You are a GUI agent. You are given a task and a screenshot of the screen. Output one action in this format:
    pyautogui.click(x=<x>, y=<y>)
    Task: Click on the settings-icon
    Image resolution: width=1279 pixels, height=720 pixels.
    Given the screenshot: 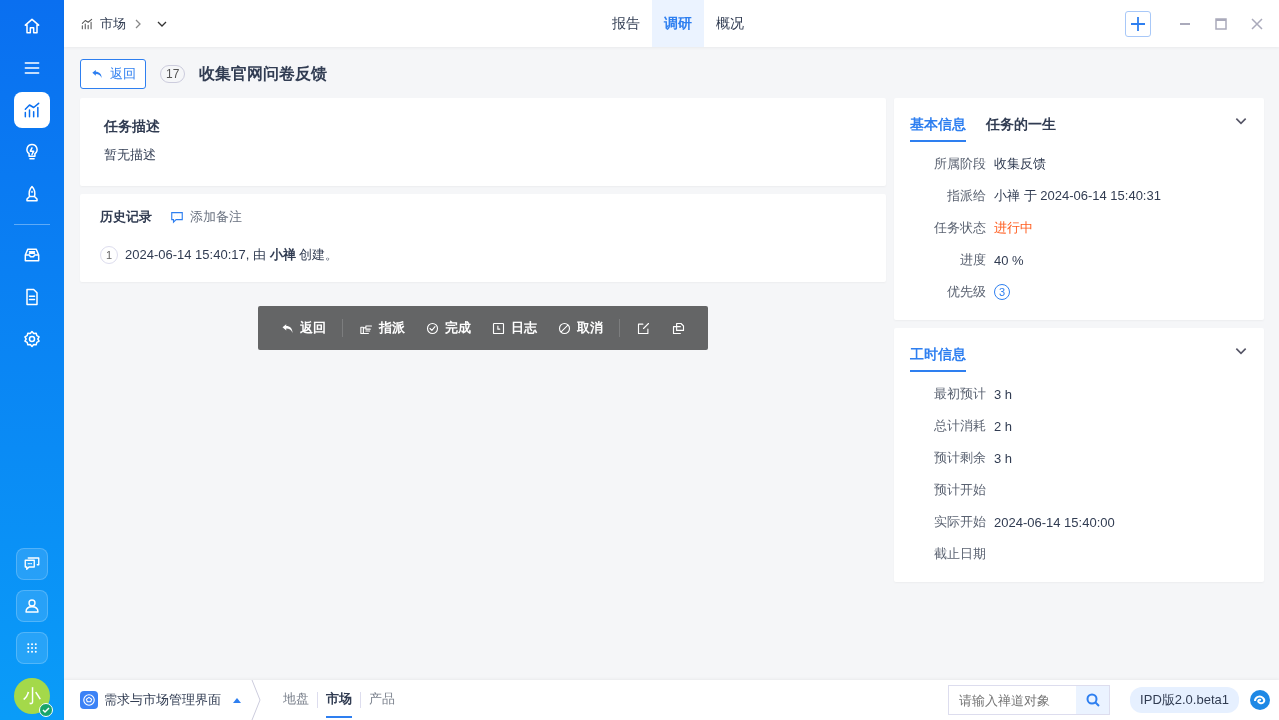 What is the action you would take?
    pyautogui.click(x=32, y=339)
    